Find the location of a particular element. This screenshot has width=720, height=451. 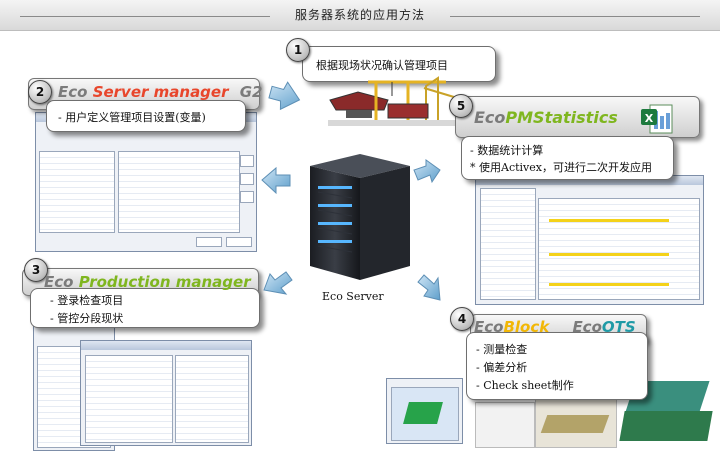

arrow-server-to-step3 is located at coordinates (278, 283).